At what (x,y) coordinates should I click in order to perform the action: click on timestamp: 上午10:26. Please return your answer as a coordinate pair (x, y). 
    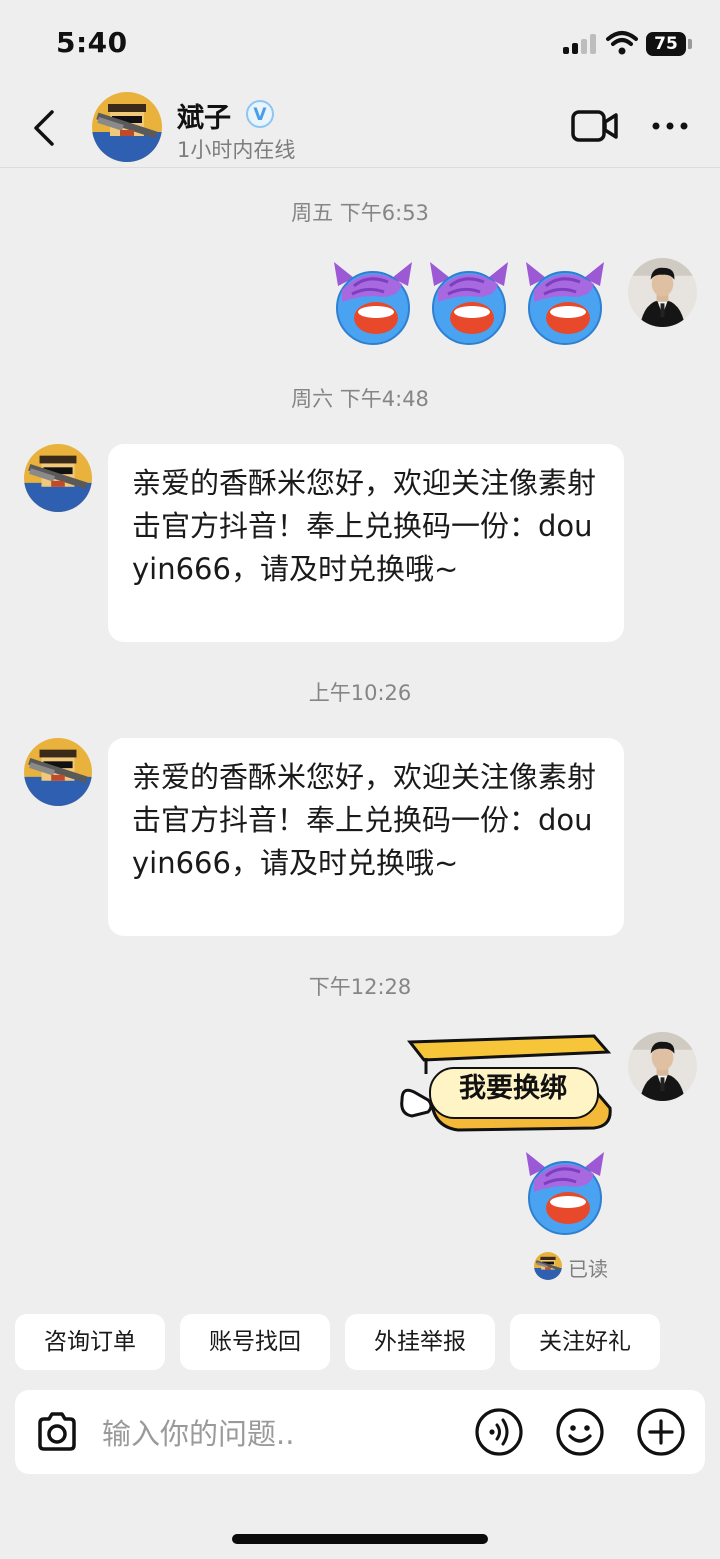
    Looking at the image, I should click on (360, 693).